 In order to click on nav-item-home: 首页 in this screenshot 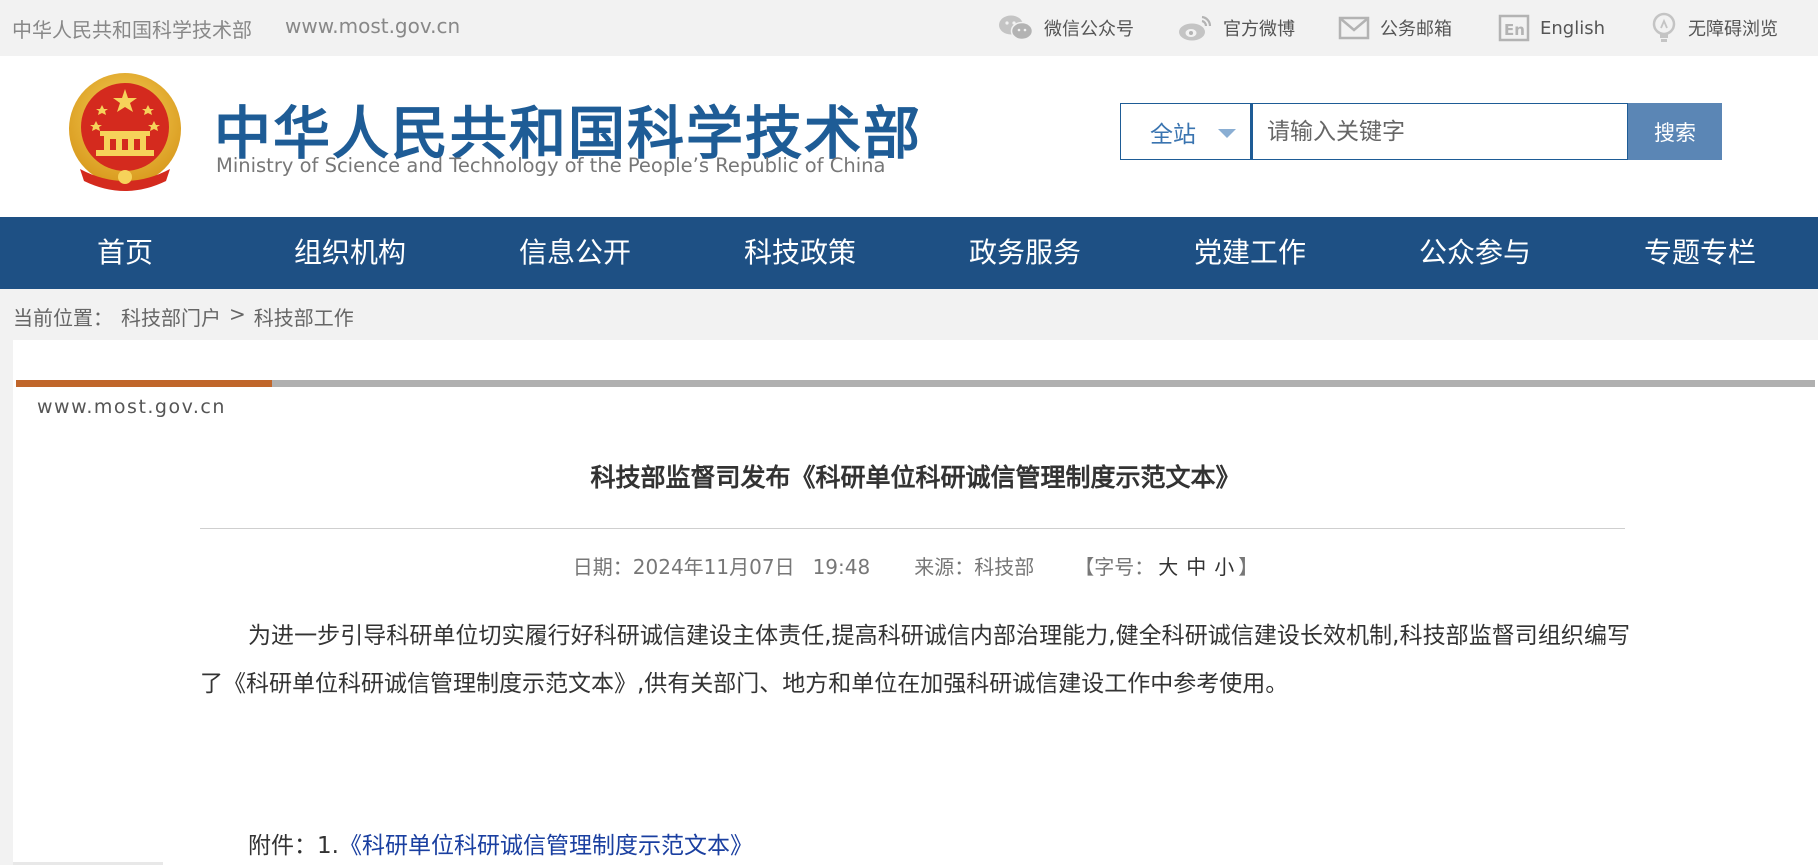, I will do `click(125, 253)`.